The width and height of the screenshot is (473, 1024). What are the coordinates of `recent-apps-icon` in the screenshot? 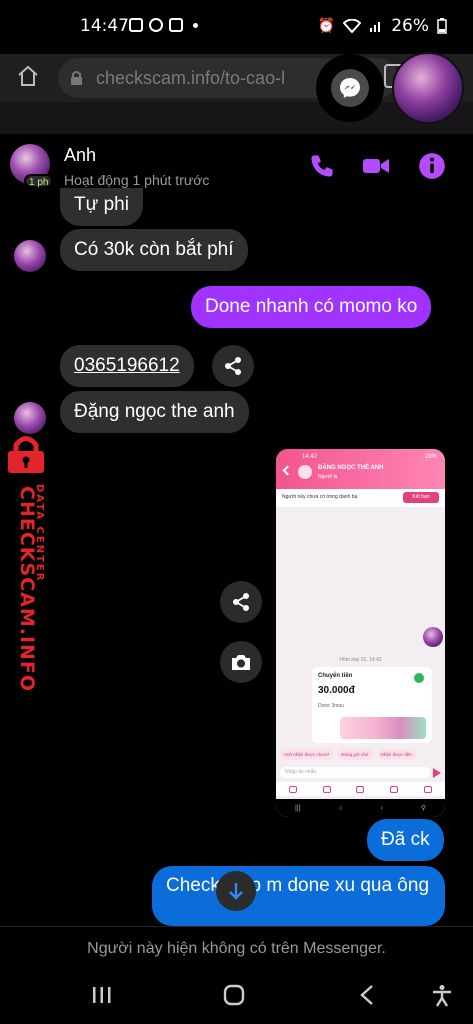 It's located at (102, 995).